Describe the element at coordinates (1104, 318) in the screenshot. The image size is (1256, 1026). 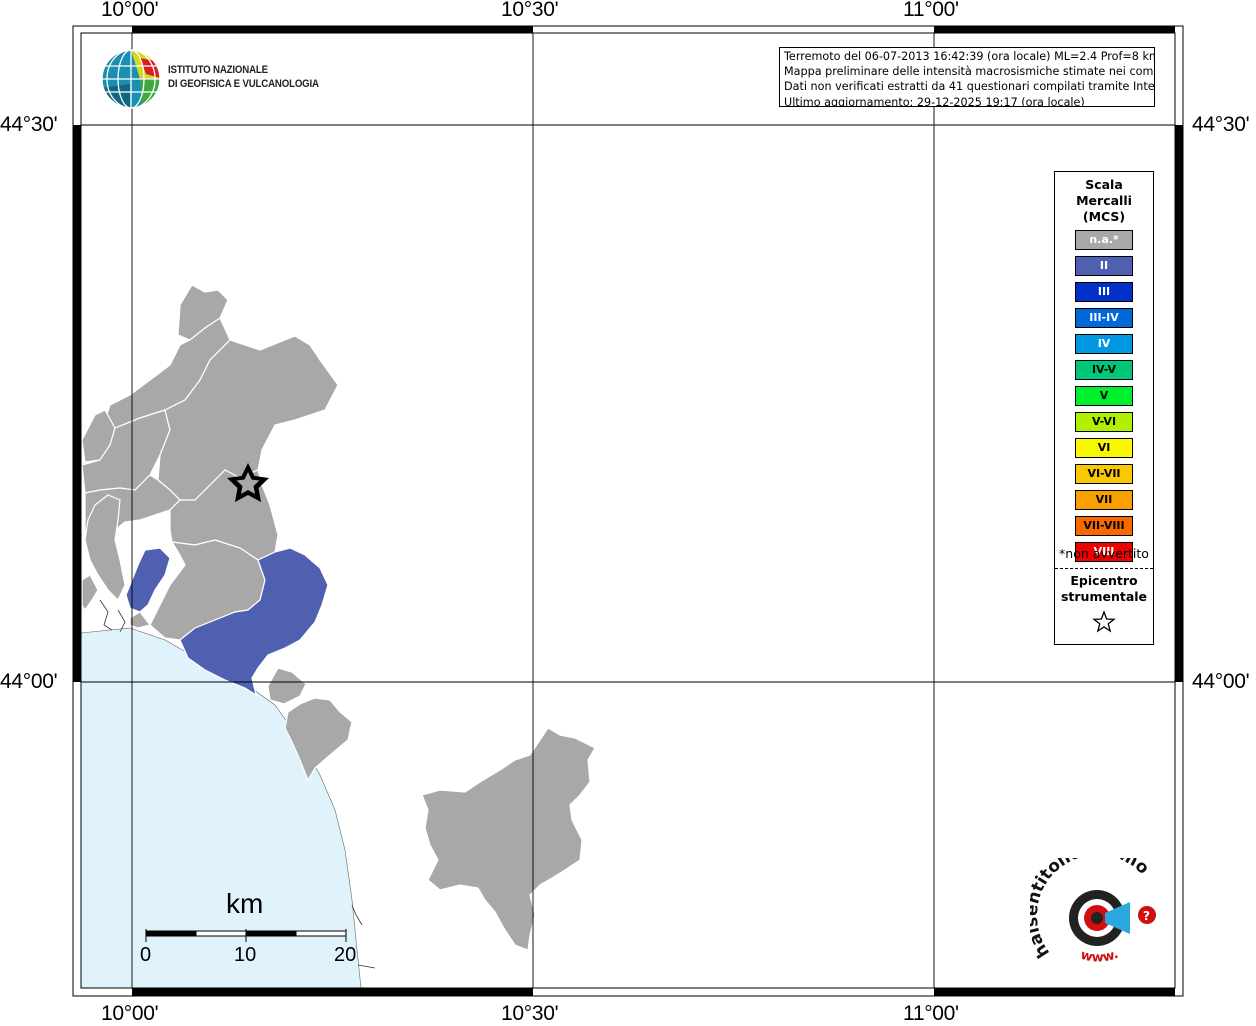
I see `legend-item: III-IV` at that location.